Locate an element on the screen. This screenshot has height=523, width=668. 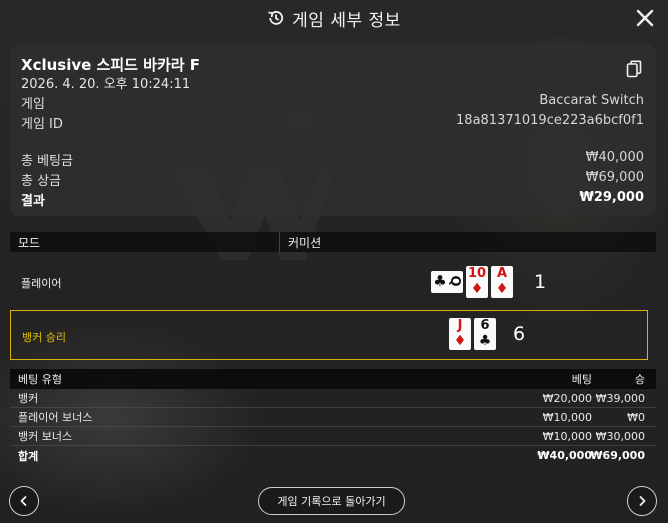
next-game-button is located at coordinates (642, 501).